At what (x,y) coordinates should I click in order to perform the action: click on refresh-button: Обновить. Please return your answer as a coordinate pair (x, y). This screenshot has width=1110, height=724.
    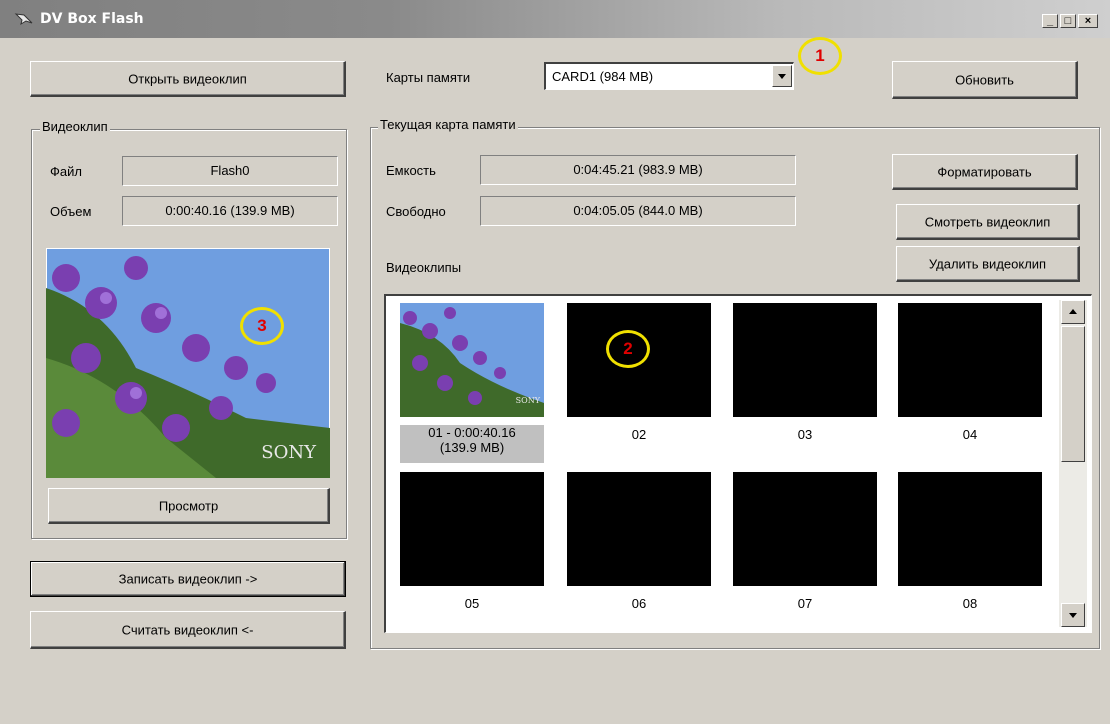
    Looking at the image, I should click on (985, 80).